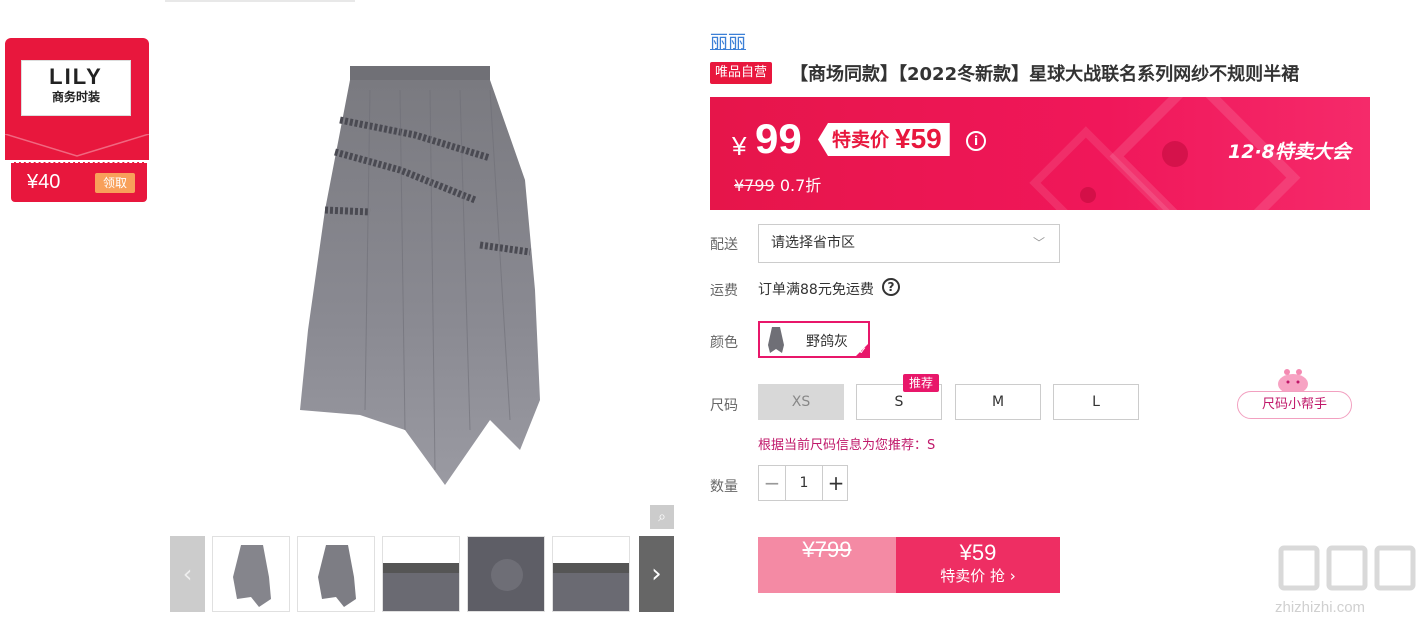  What do you see at coordinates (1040, 153) in the screenshot?
I see `price-banner: ¥ 99 特卖价 ¥59 i ¥799 0.7折 12·8特卖大会` at bounding box center [1040, 153].